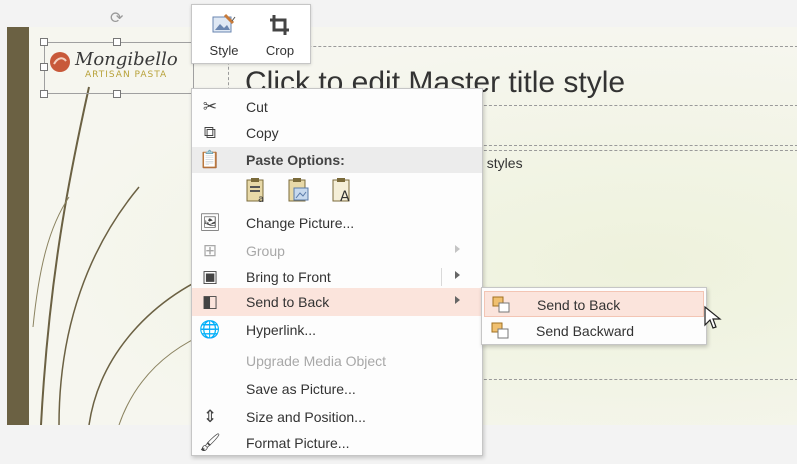 The image size is (797, 464). What do you see at coordinates (298, 191) in the screenshot?
I see `paste-keep-formatting-icon` at bounding box center [298, 191].